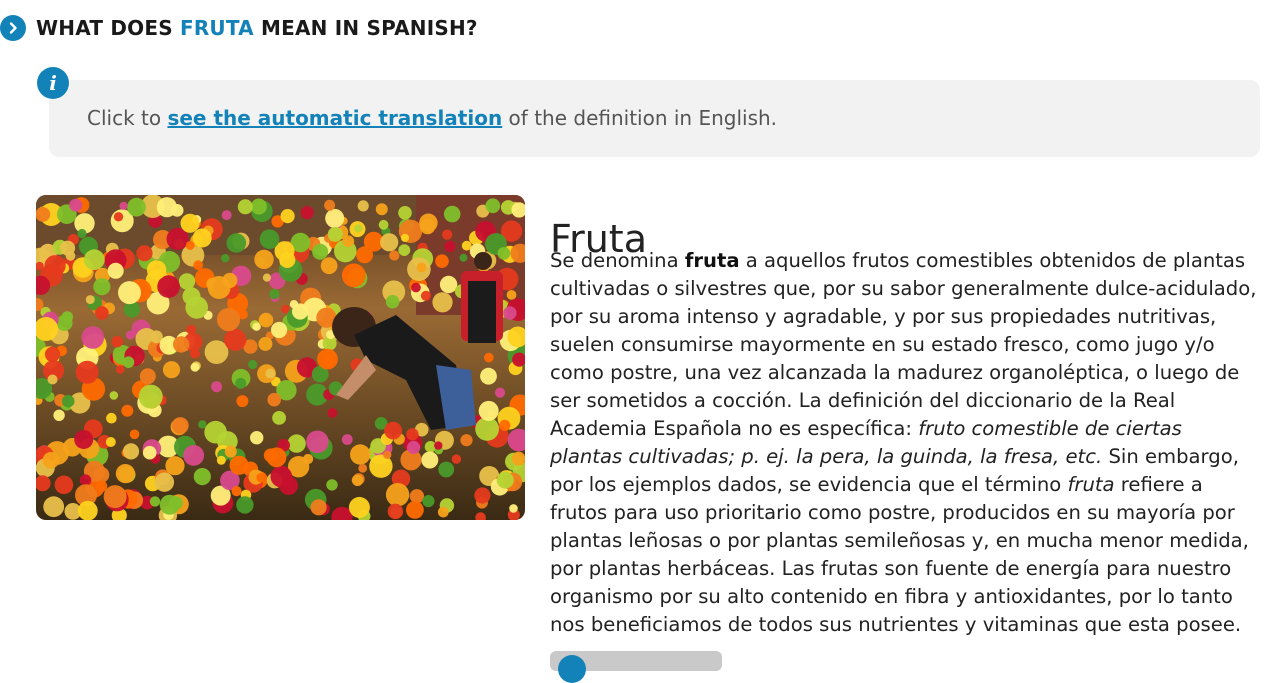  What do you see at coordinates (1050, 428) in the screenshot?
I see `definition-text: fruto comestible de ciertas` at bounding box center [1050, 428].